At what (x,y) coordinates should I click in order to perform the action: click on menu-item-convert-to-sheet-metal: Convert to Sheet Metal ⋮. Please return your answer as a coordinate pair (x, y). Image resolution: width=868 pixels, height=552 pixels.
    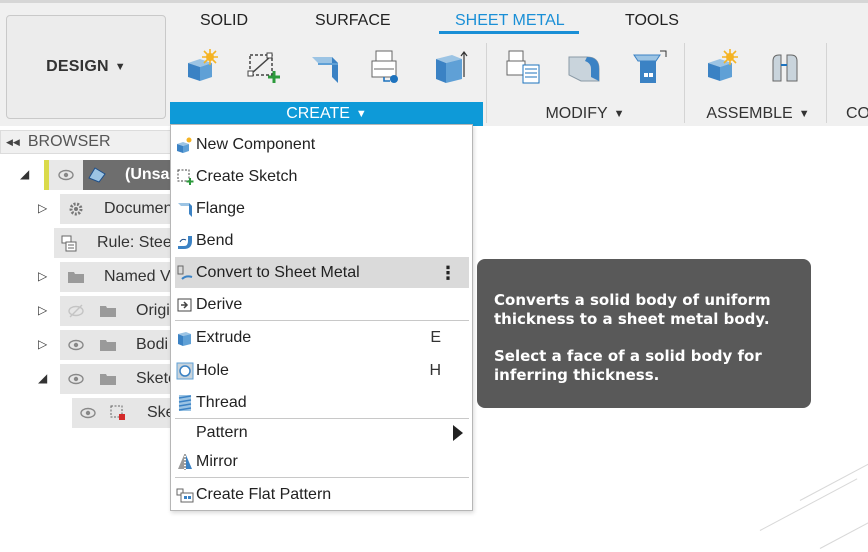
    Looking at the image, I should click on (322, 272).